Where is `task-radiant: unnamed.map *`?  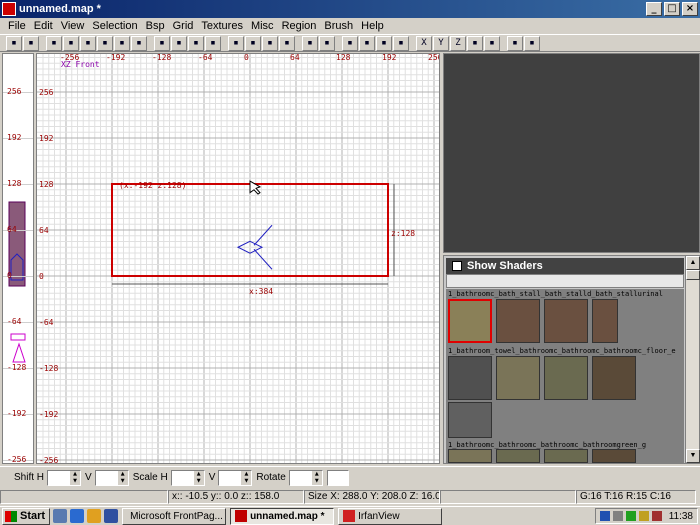
task-radiant: unnamed.map * is located at coordinates (282, 516).